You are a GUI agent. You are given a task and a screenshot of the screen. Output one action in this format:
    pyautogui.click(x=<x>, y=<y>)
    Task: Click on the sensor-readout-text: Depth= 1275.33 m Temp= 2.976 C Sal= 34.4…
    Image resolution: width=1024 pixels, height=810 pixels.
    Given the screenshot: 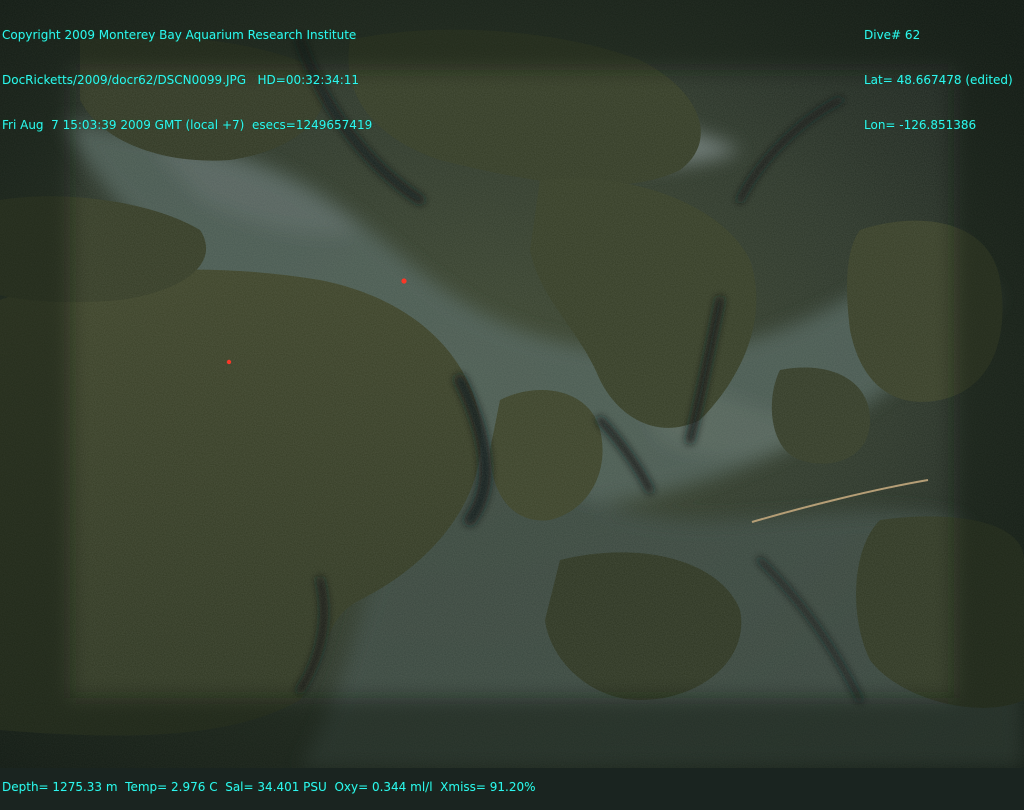 What is the action you would take?
    pyautogui.click(x=269, y=787)
    